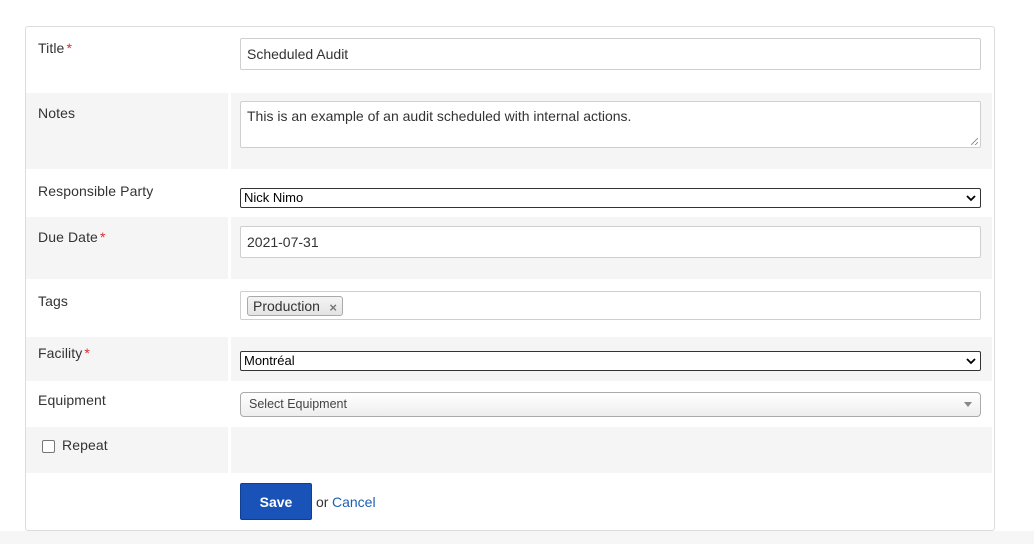  What do you see at coordinates (85, 445) in the screenshot?
I see `repeat-label: Repeat` at bounding box center [85, 445].